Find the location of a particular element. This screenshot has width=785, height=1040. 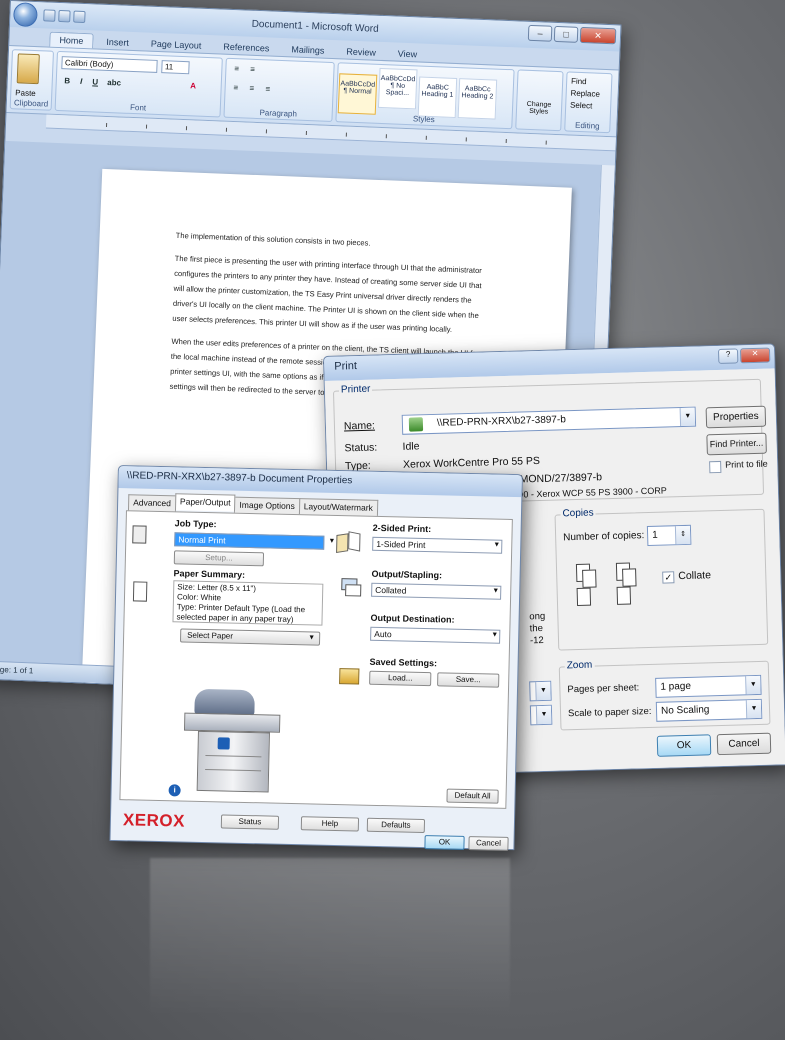

bullets-icon: ≡ is located at coordinates (236, 69).